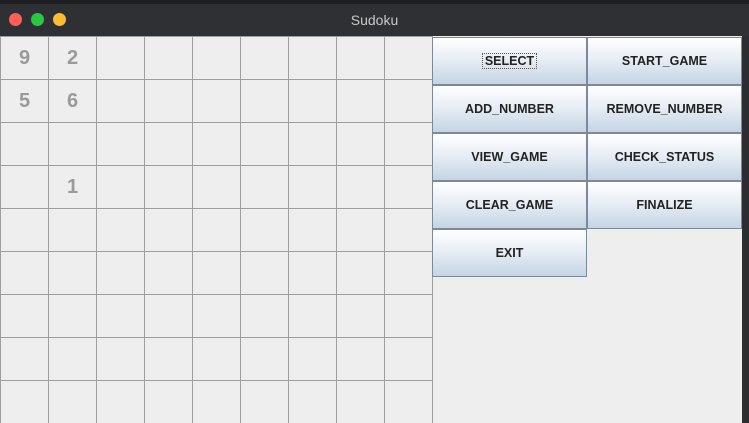  I want to click on add-number-button-label: ADD_NUMBER, so click(509, 109).